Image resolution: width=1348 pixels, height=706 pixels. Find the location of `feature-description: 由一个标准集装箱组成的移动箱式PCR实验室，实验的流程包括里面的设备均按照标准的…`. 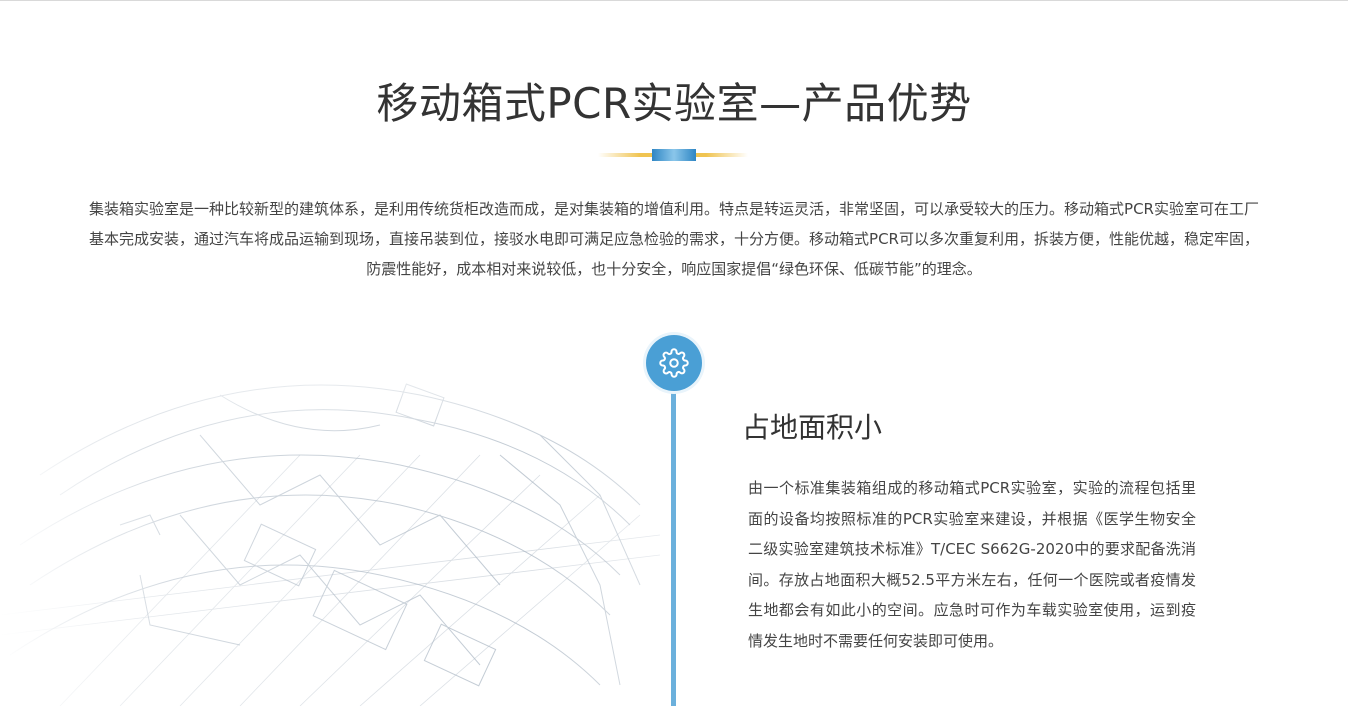

feature-description: 由一个标准集装箱组成的移动箱式PCR实验室，实验的流程包括里面的设备均按照标准的… is located at coordinates (972, 564).